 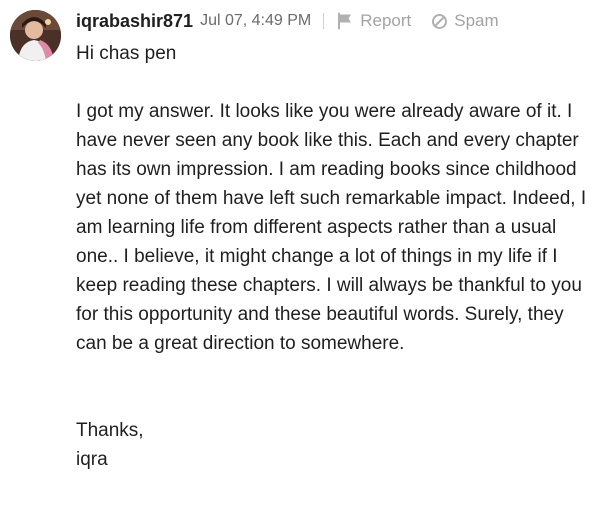 I want to click on header-divider, so click(x=324, y=21).